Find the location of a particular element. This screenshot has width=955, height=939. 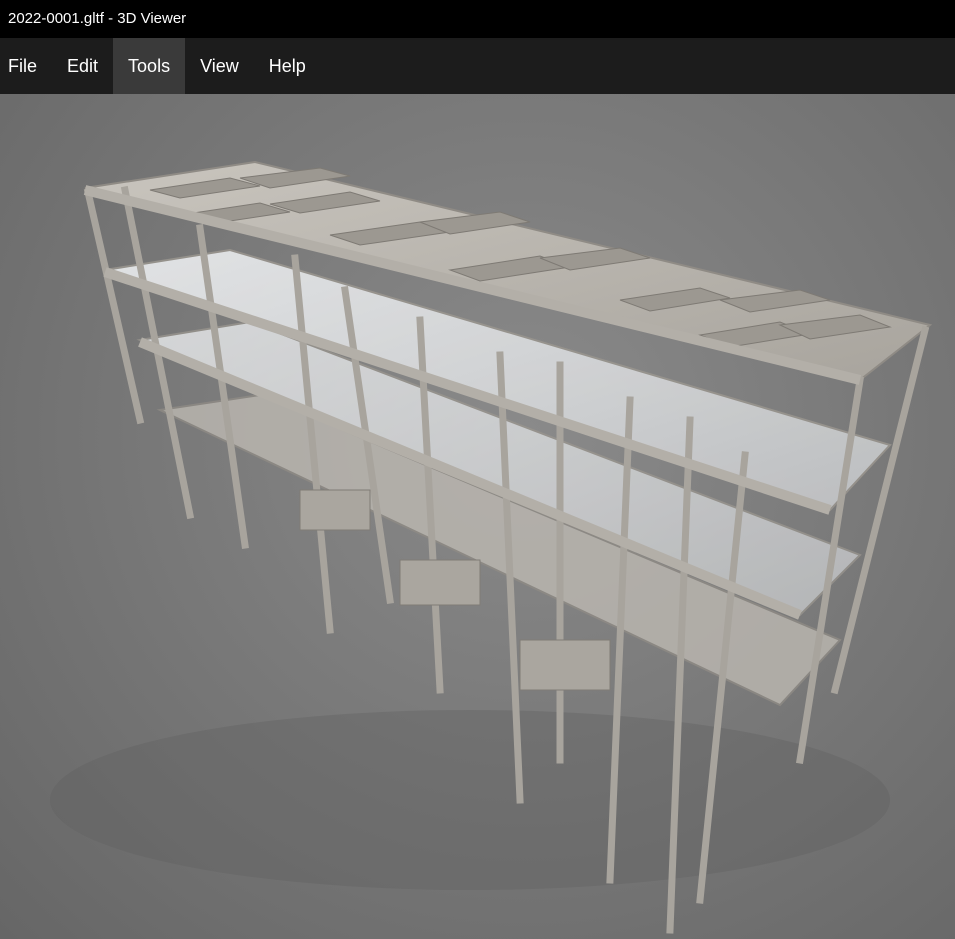

window-title: 2022-0001.gltf - 3D Viewer is located at coordinates (97, 18).